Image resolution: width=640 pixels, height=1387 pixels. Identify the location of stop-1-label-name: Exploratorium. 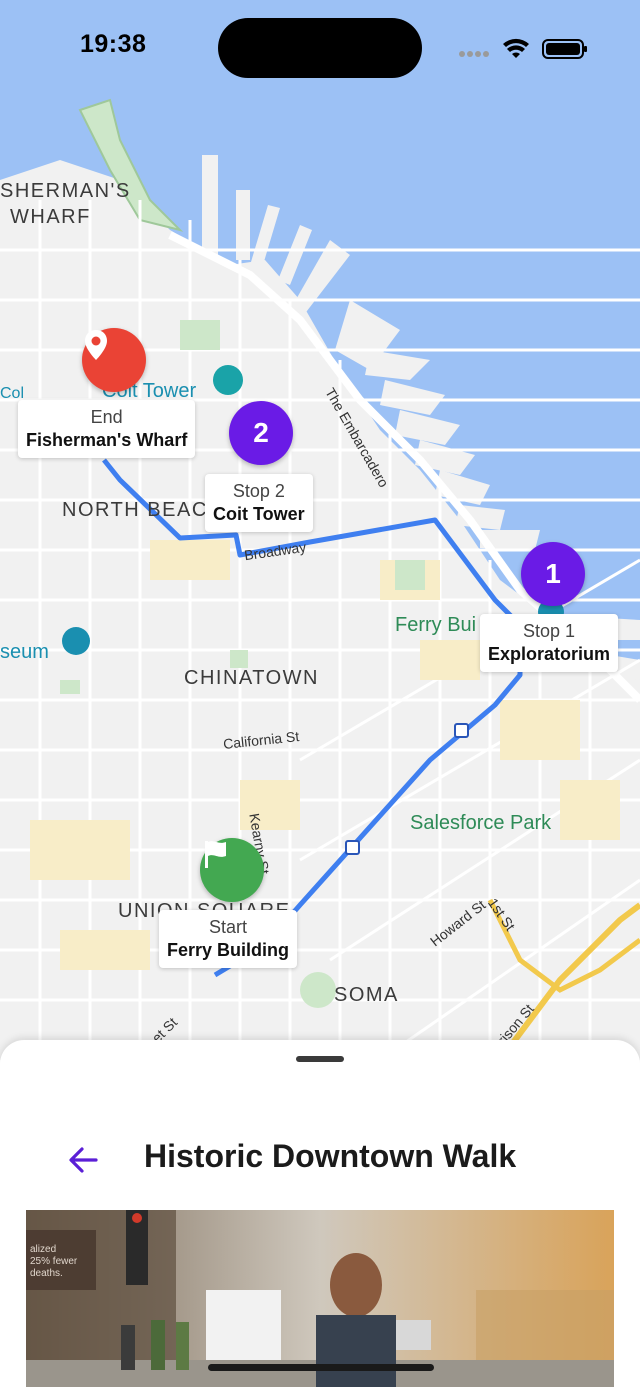
(549, 654).